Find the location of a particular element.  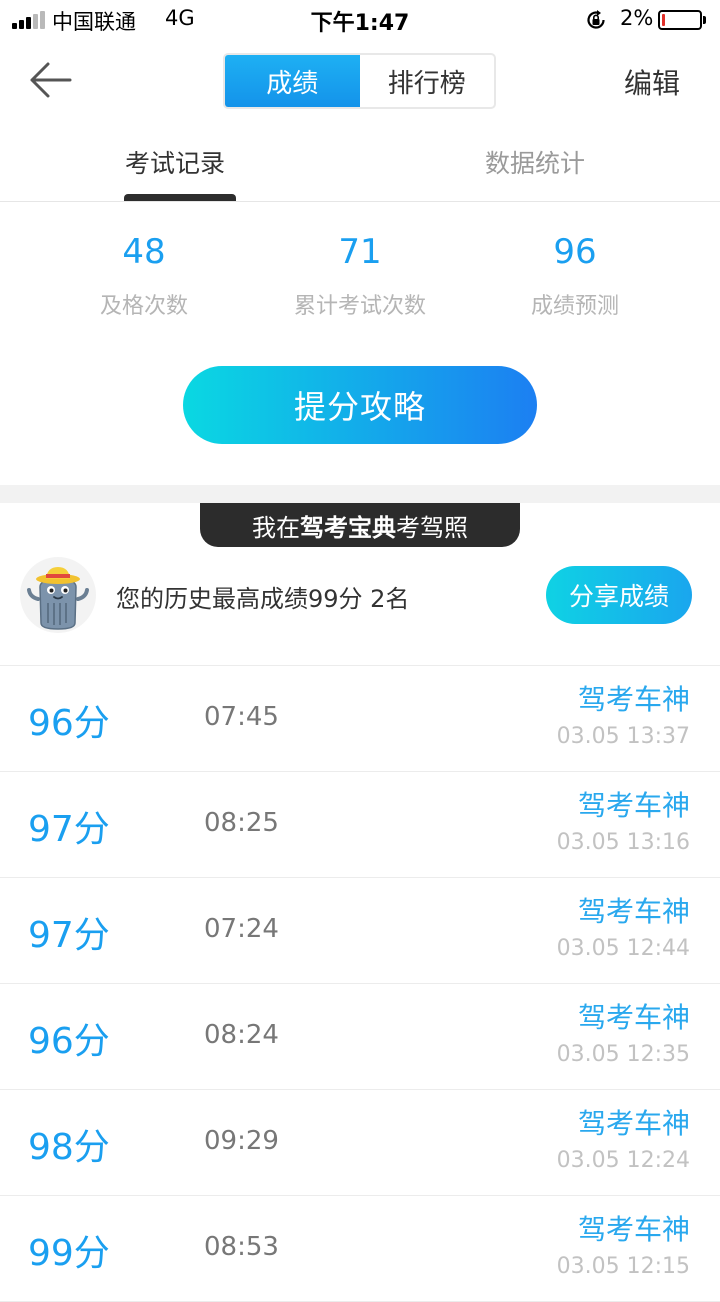

best-score-text: 您的历史最高成绩99分 2名 is located at coordinates (263, 599).